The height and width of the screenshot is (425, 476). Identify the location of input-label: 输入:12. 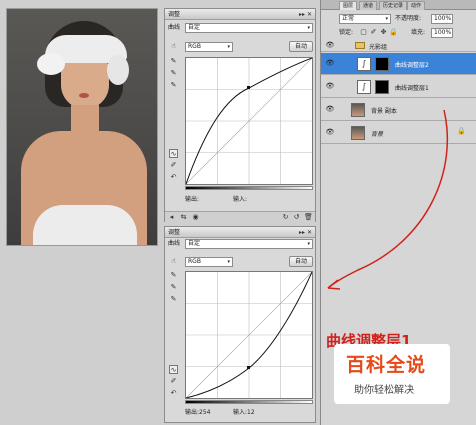
(244, 413).